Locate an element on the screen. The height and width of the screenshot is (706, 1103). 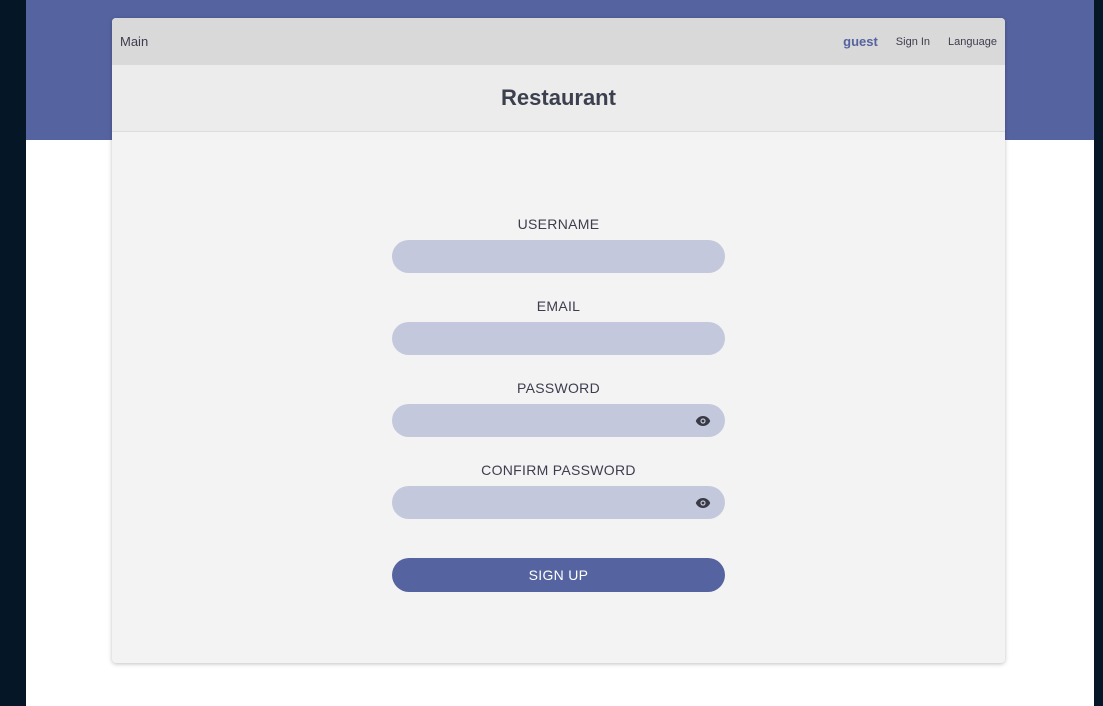
email-field-wrap is located at coordinates (558, 338).